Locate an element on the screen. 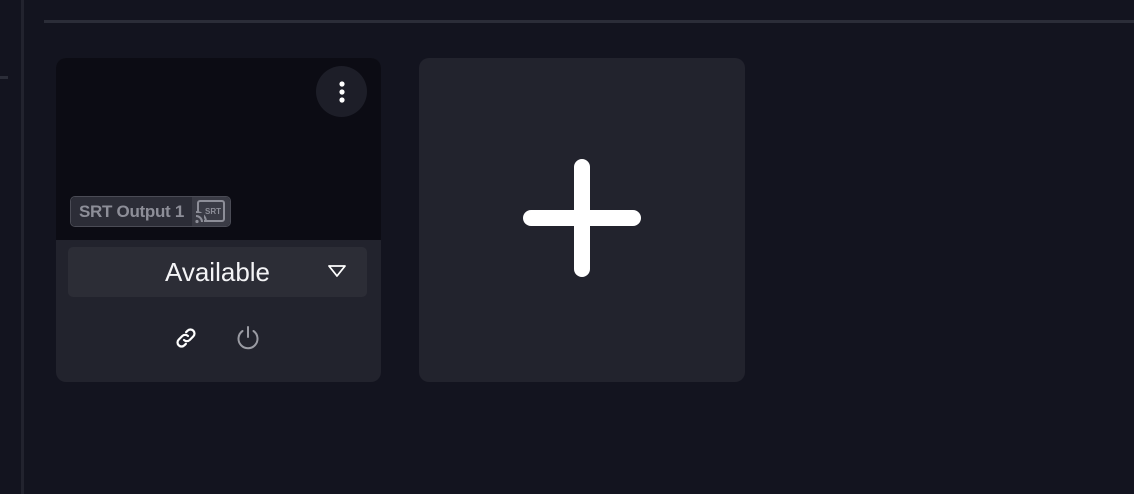  output-menu-button is located at coordinates (341, 91).